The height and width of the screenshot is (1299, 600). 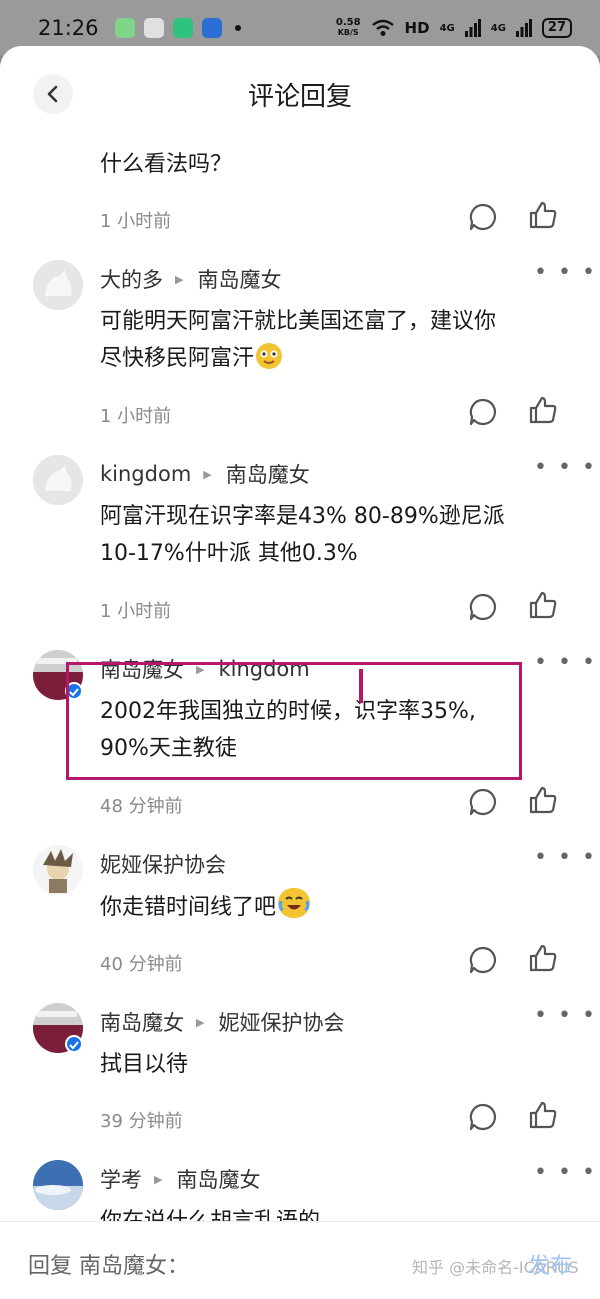 I want to click on comment-text-line: 10-17%什叶派 其他0.3%, so click(x=229, y=553).